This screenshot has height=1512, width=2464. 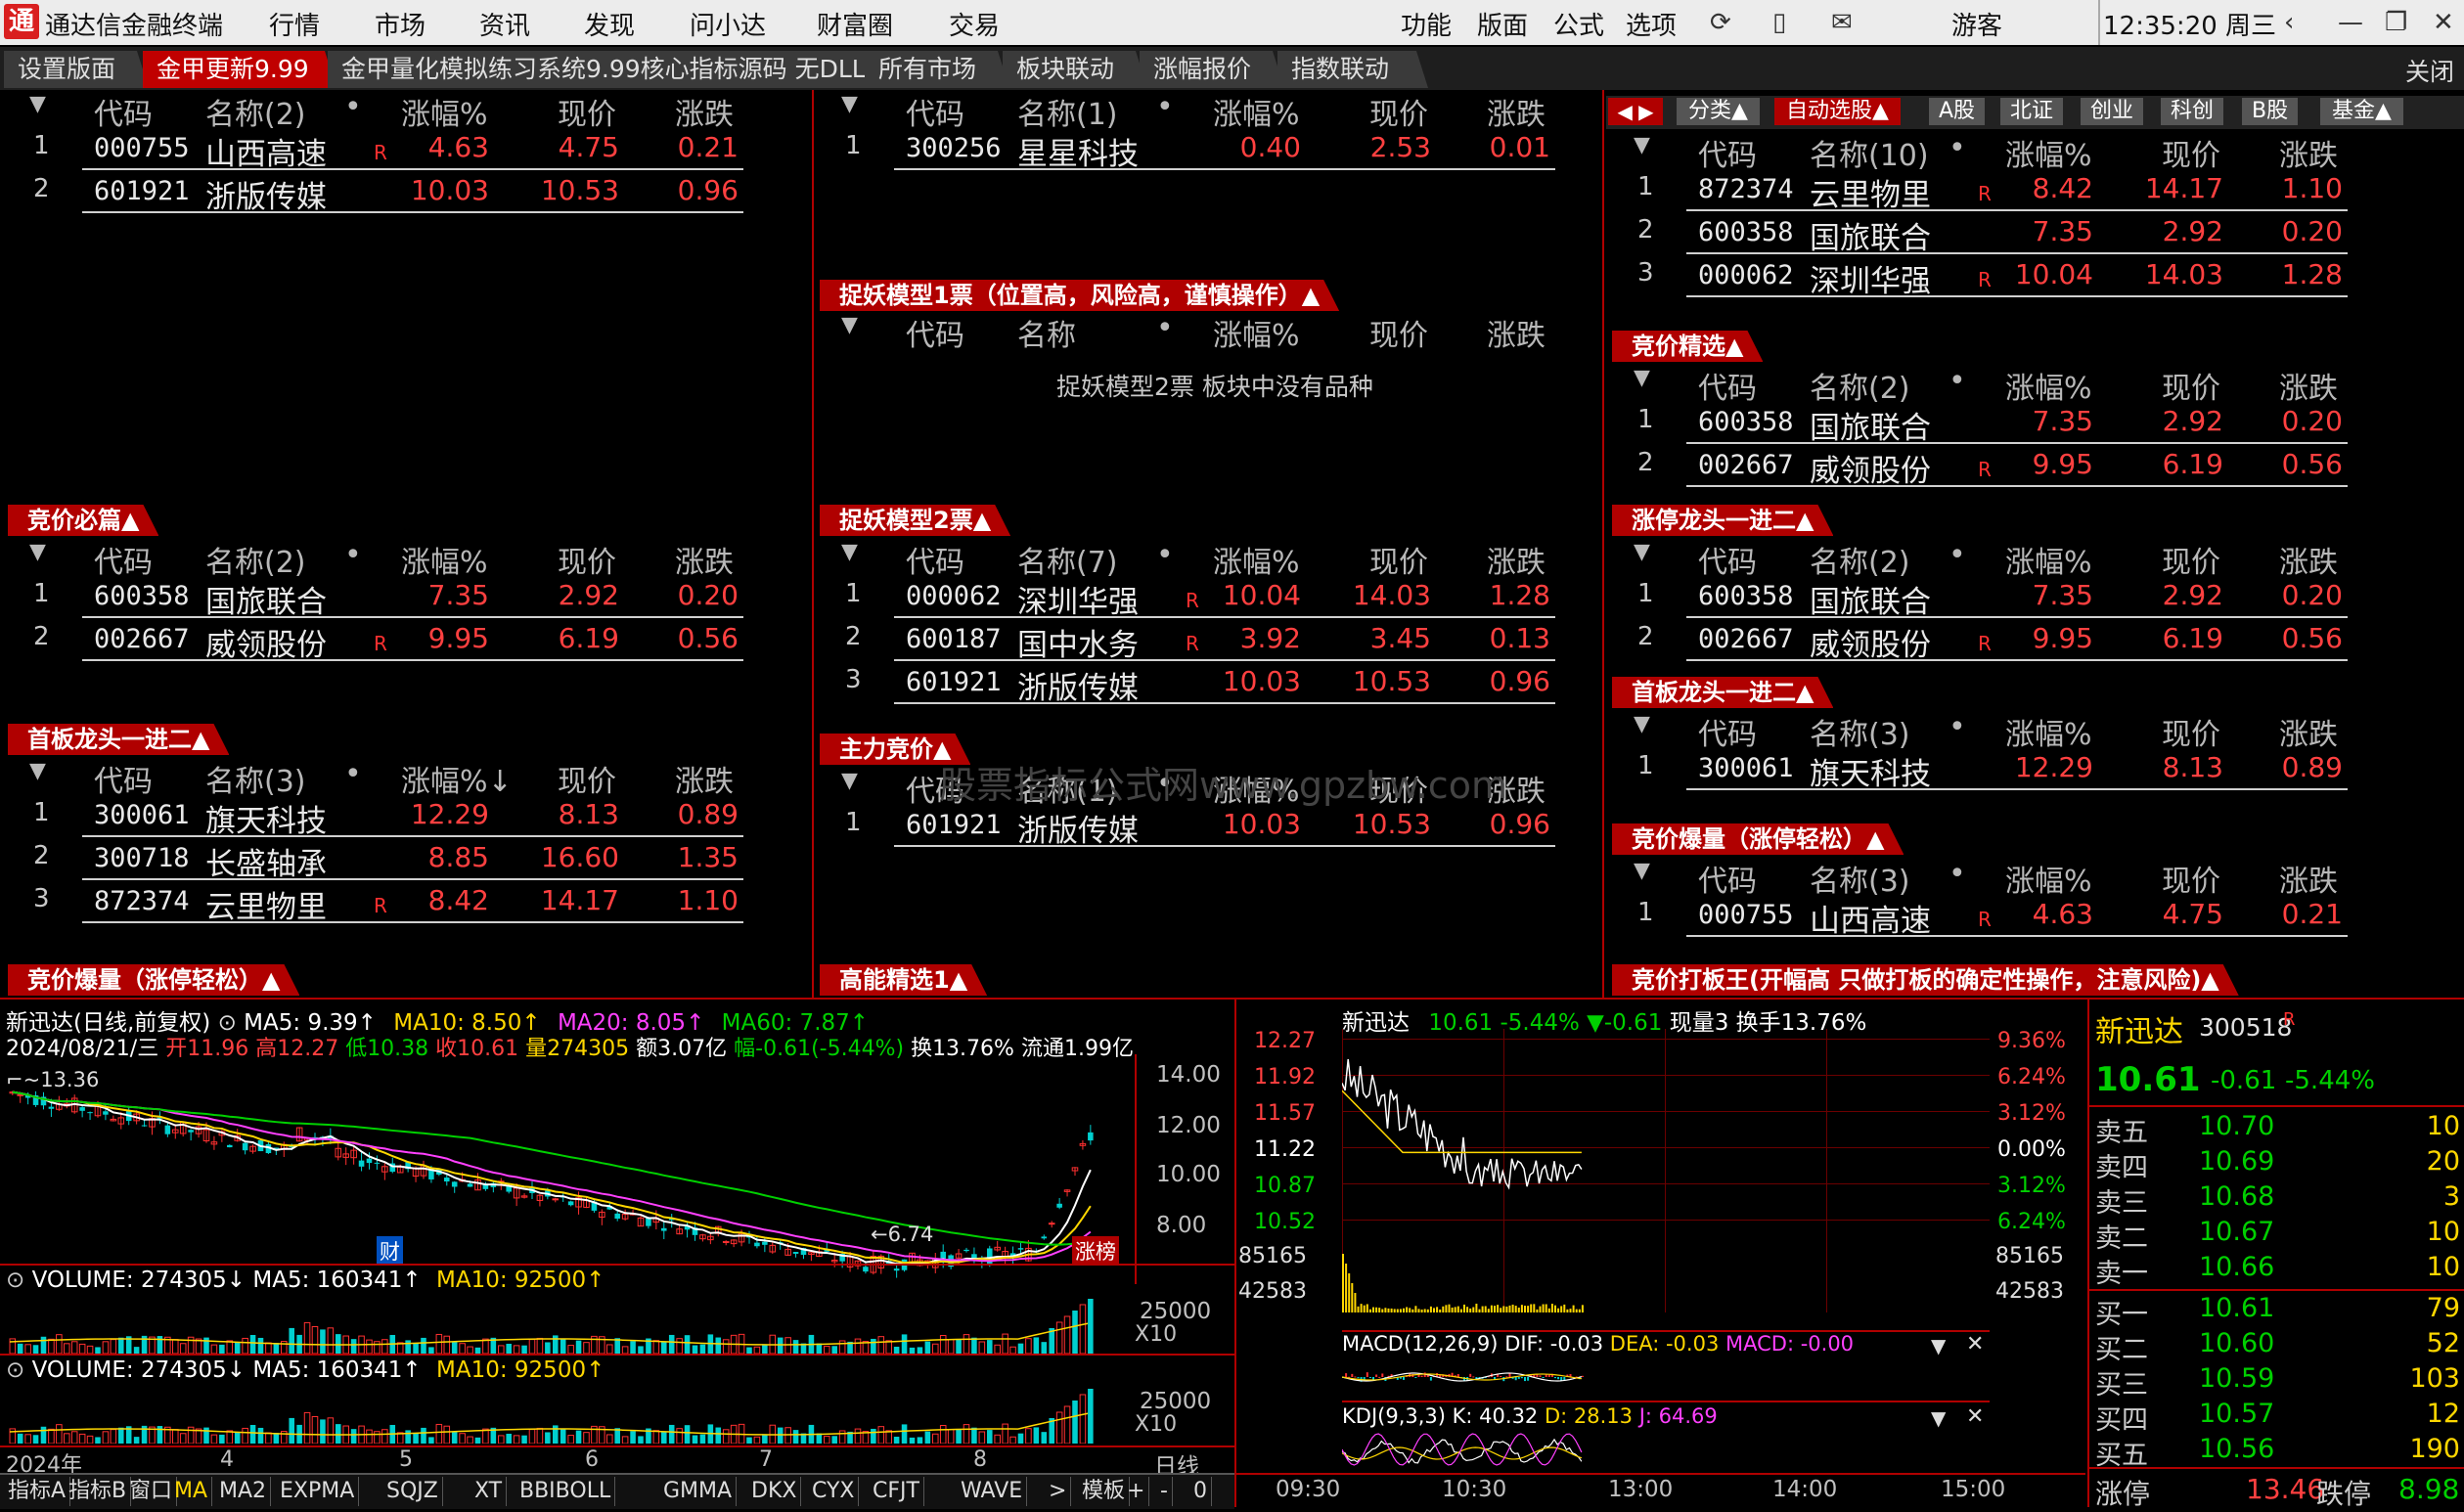 What do you see at coordinates (255, 112) in the screenshot?
I see `header-name: 名称(2)` at bounding box center [255, 112].